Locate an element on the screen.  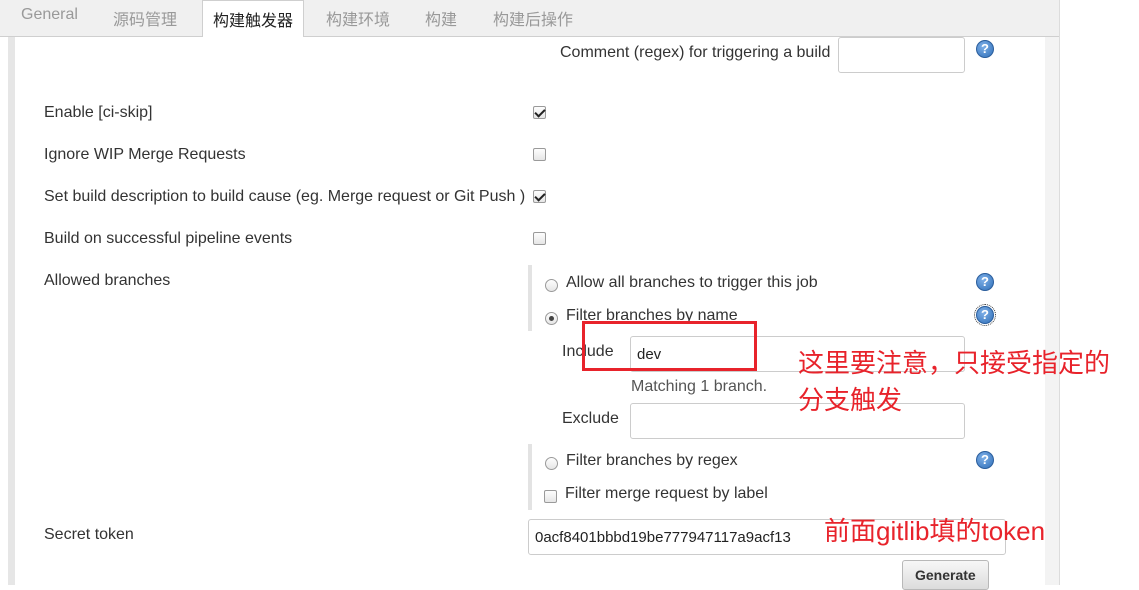
config-tab-bar: General 源码管理 构建触发器 构建环境 构建 构建后操作 is located at coordinates (530, 19).